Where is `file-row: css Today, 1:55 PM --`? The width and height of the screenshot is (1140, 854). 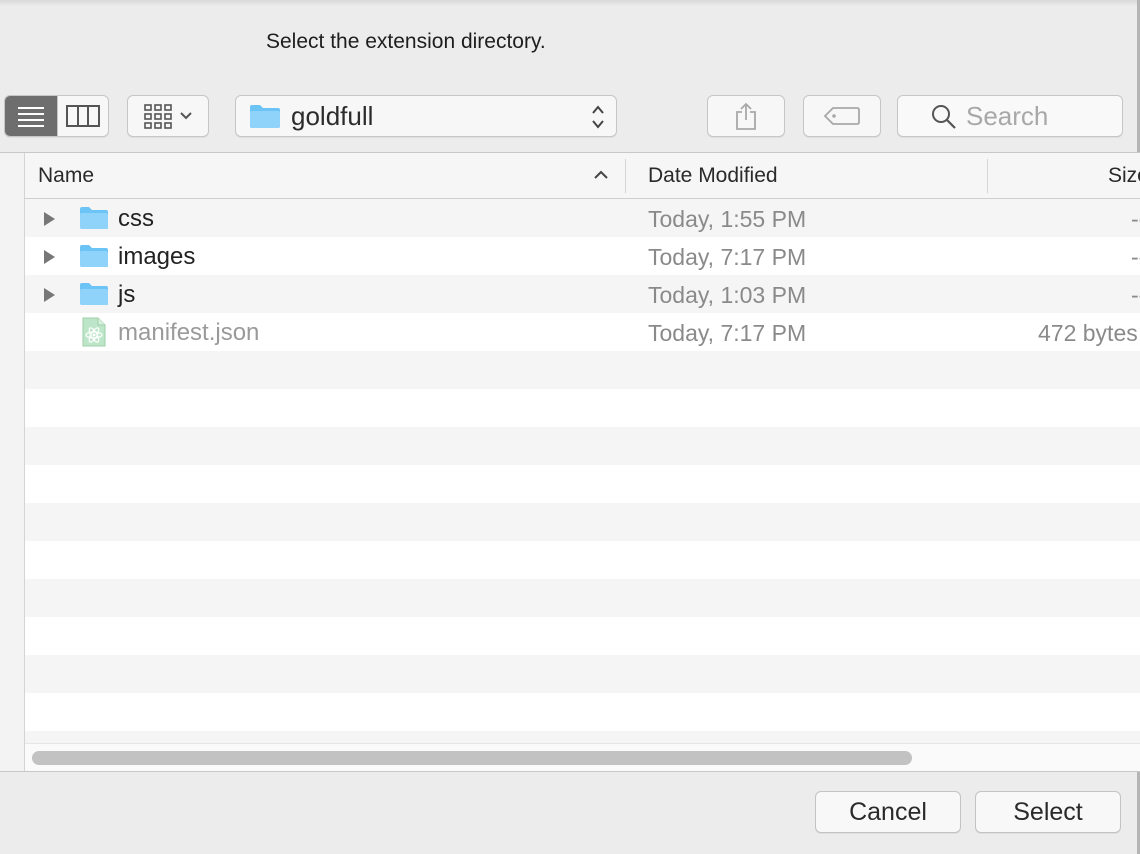 file-row: css Today, 1:55 PM -- is located at coordinates (582, 218).